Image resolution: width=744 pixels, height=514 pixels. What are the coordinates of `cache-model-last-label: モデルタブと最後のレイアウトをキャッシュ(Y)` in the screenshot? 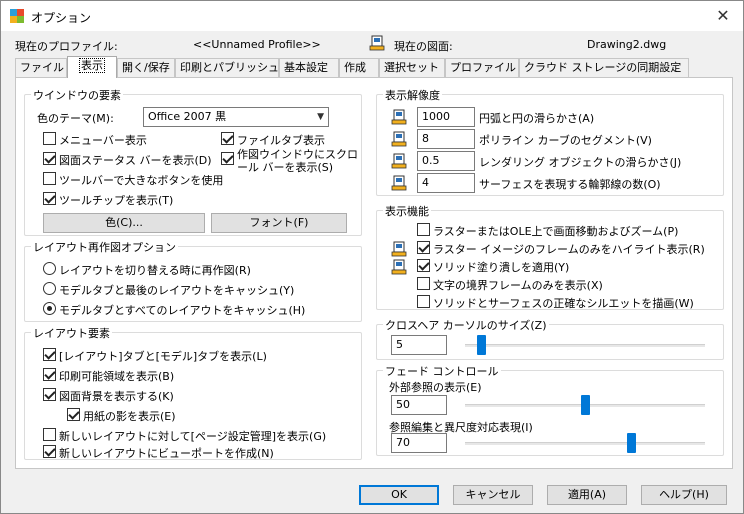 It's located at (177, 290).